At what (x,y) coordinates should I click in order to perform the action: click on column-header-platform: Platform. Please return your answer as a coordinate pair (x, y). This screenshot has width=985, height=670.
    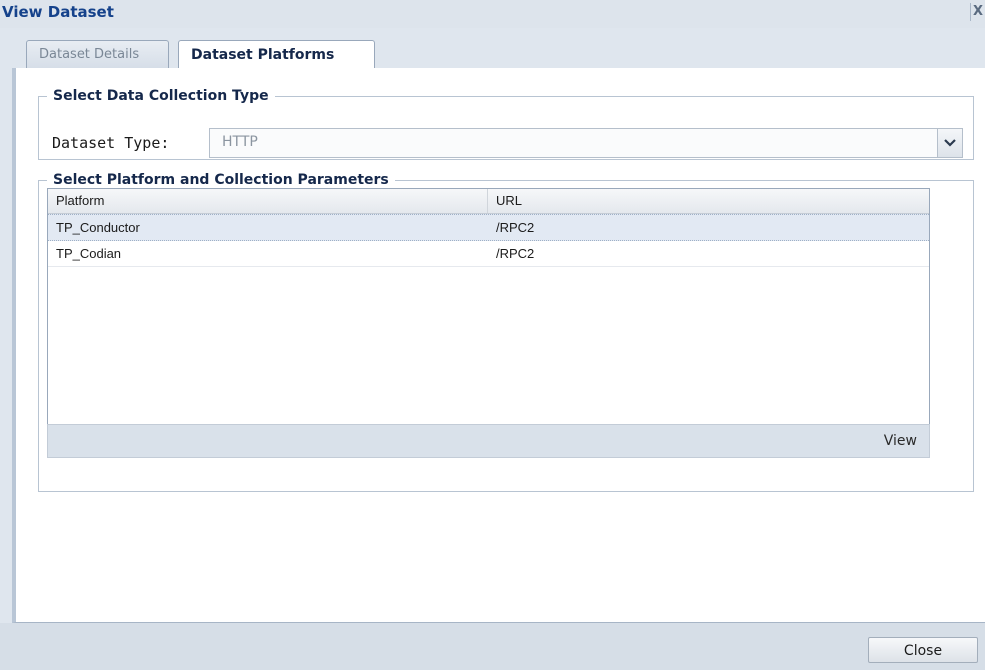
    Looking at the image, I should click on (268, 201).